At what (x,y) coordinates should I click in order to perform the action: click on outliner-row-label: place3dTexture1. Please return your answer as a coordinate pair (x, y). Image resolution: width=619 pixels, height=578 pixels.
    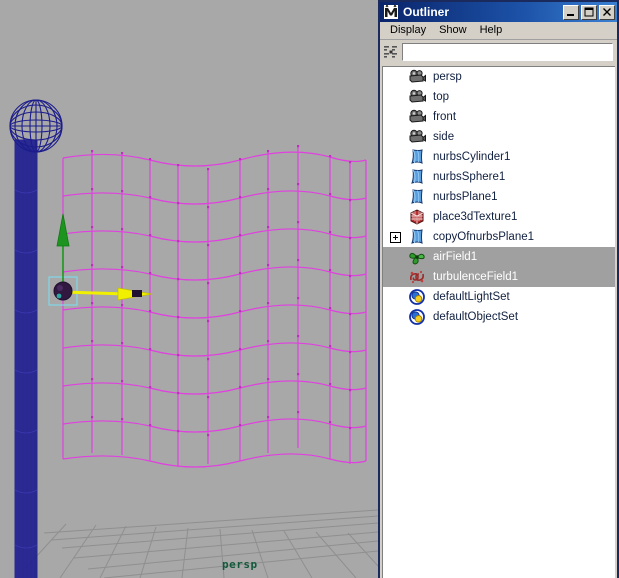
    Looking at the image, I should click on (475, 217).